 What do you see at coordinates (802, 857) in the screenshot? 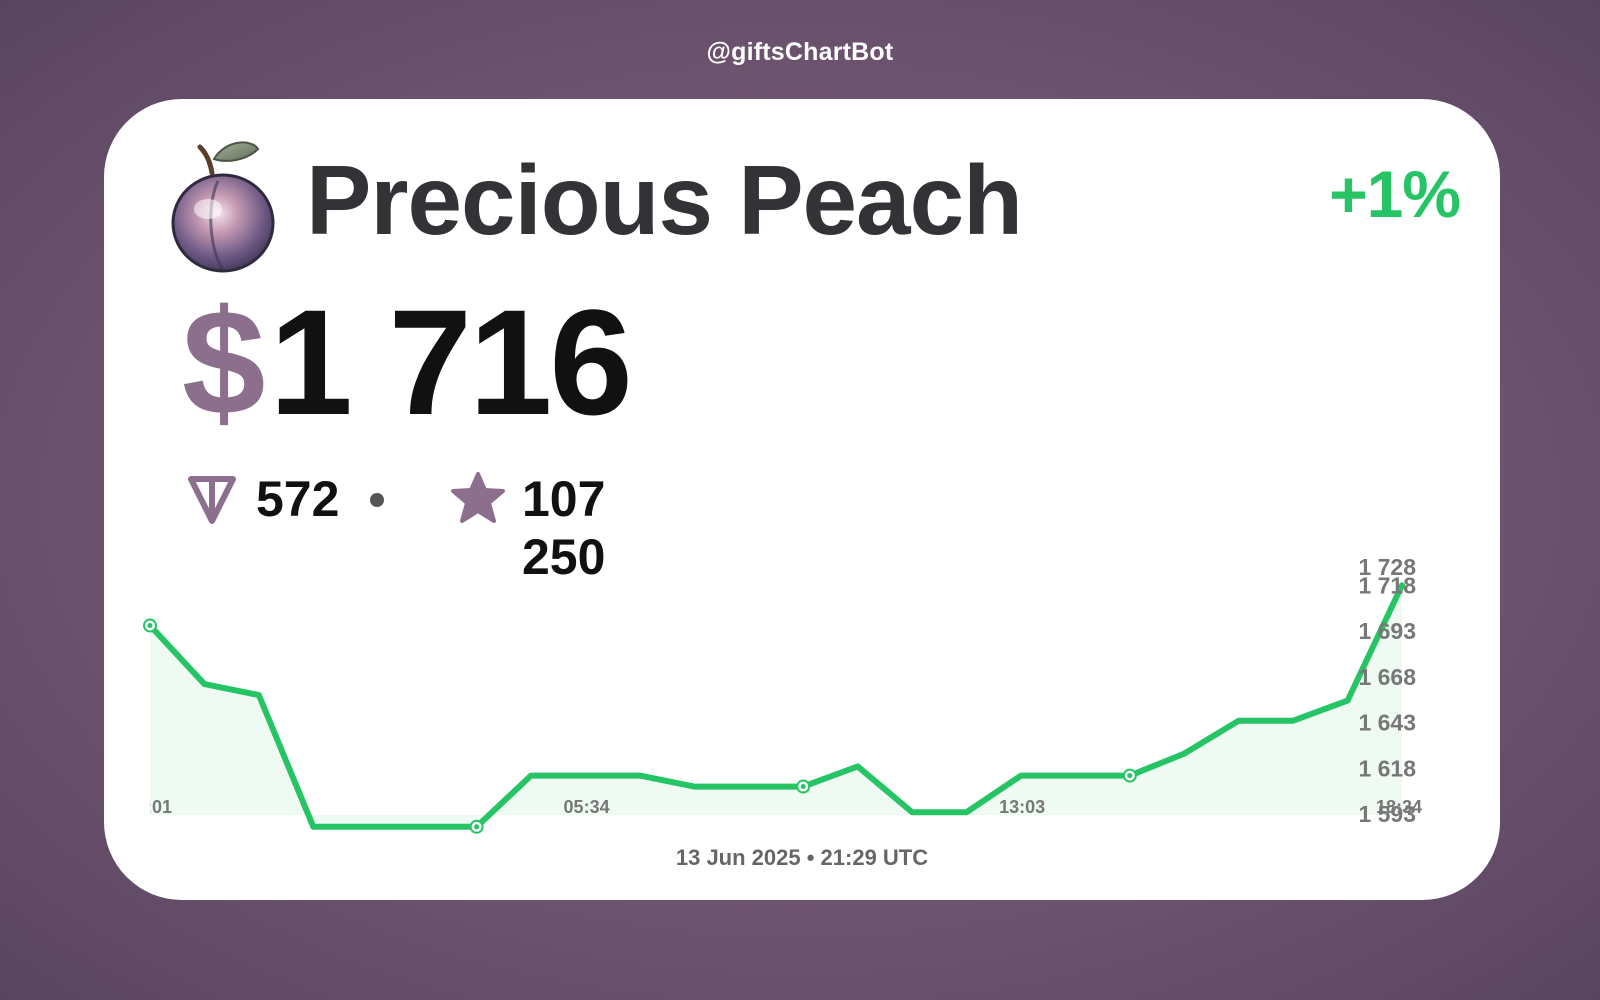
I see `timestamp: 13 Jun 2025 • 21:29 UTC` at bounding box center [802, 857].